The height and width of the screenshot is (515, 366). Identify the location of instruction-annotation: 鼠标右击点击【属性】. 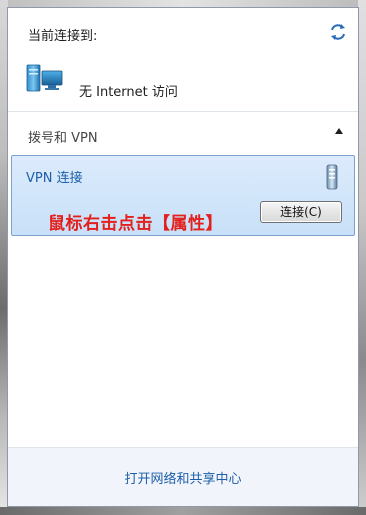
(135, 224).